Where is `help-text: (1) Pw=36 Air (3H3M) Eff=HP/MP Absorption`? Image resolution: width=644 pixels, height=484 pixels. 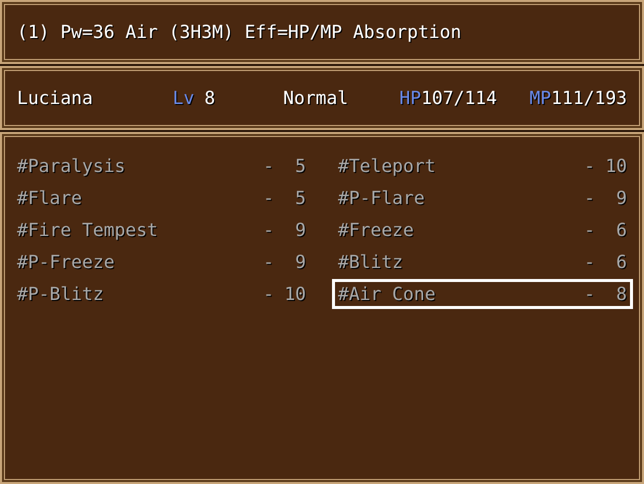
help-text: (1) Pw=36 Air (3H3M) Eff=HP/MP Absorption is located at coordinates (239, 32).